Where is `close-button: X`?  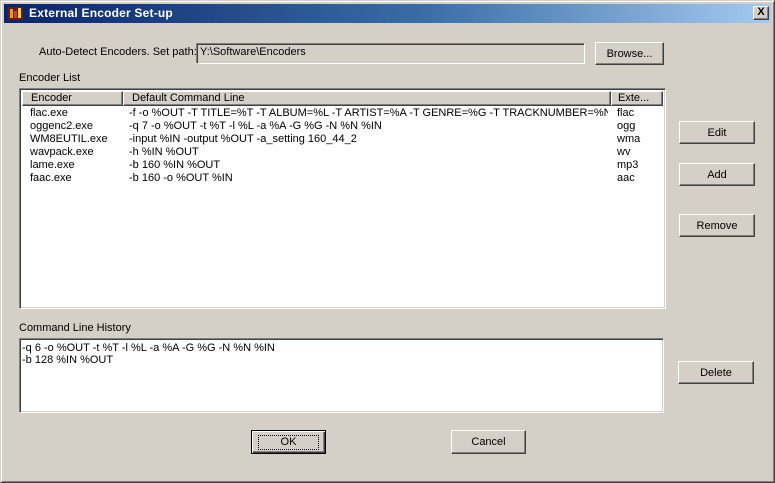
close-button: X is located at coordinates (761, 13).